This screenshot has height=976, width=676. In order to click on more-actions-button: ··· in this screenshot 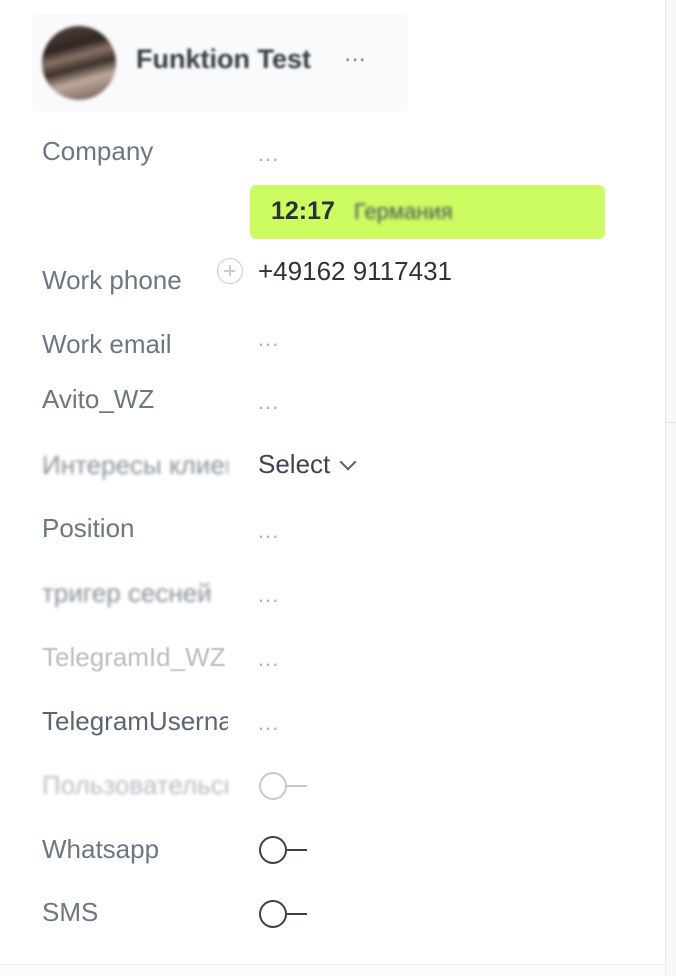, I will do `click(355, 59)`.